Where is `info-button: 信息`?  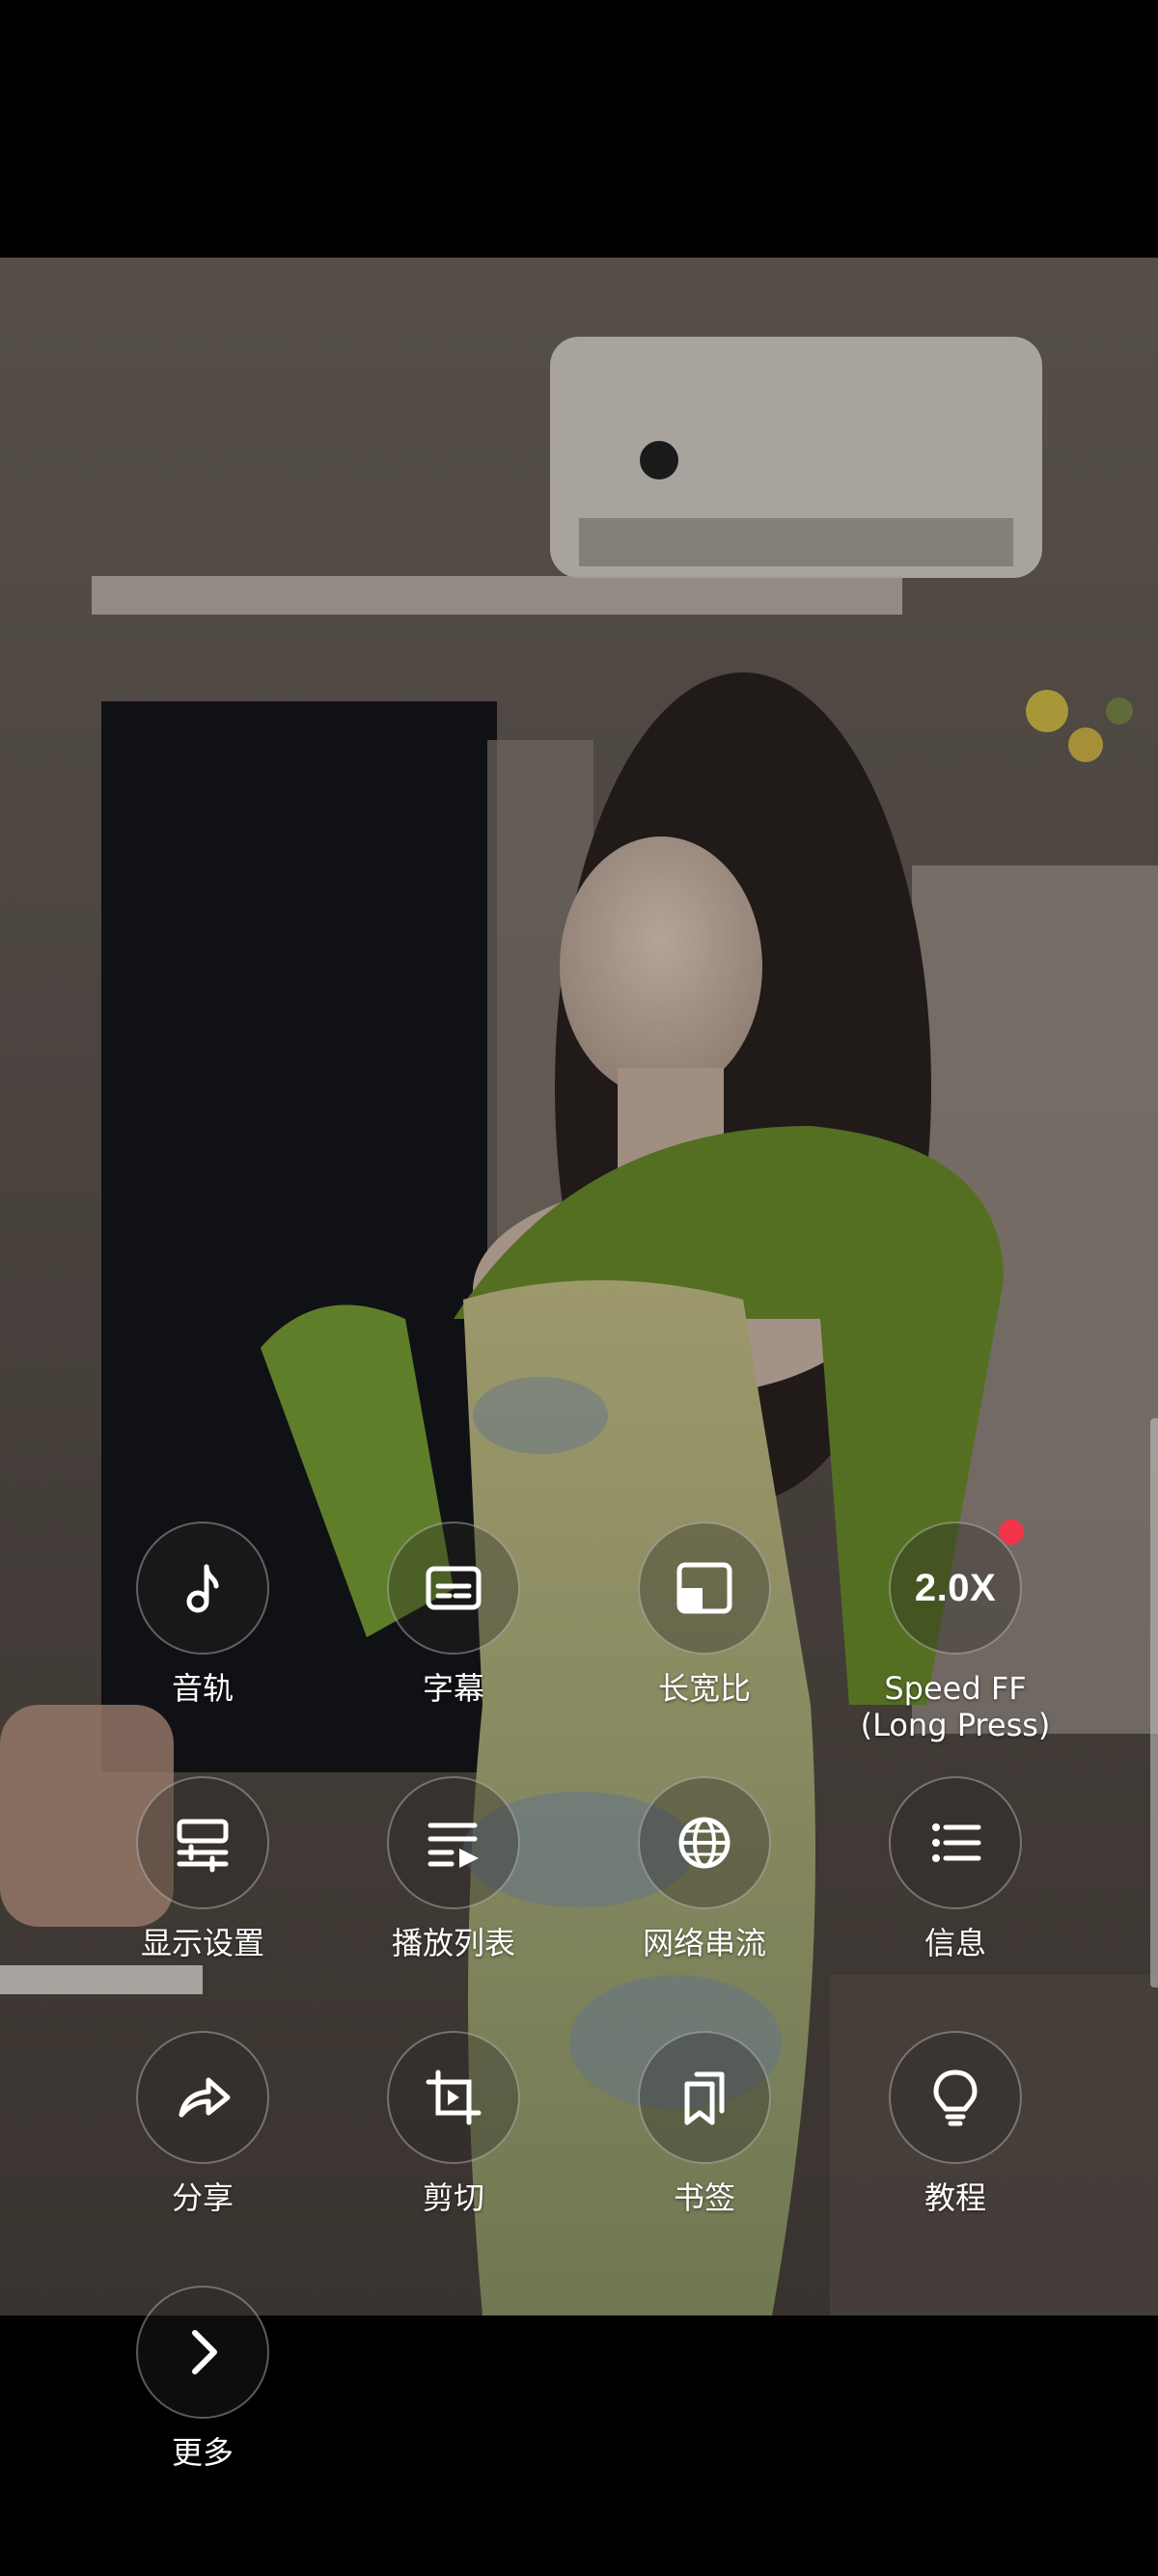
info-button: 信息 is located at coordinates (955, 1868).